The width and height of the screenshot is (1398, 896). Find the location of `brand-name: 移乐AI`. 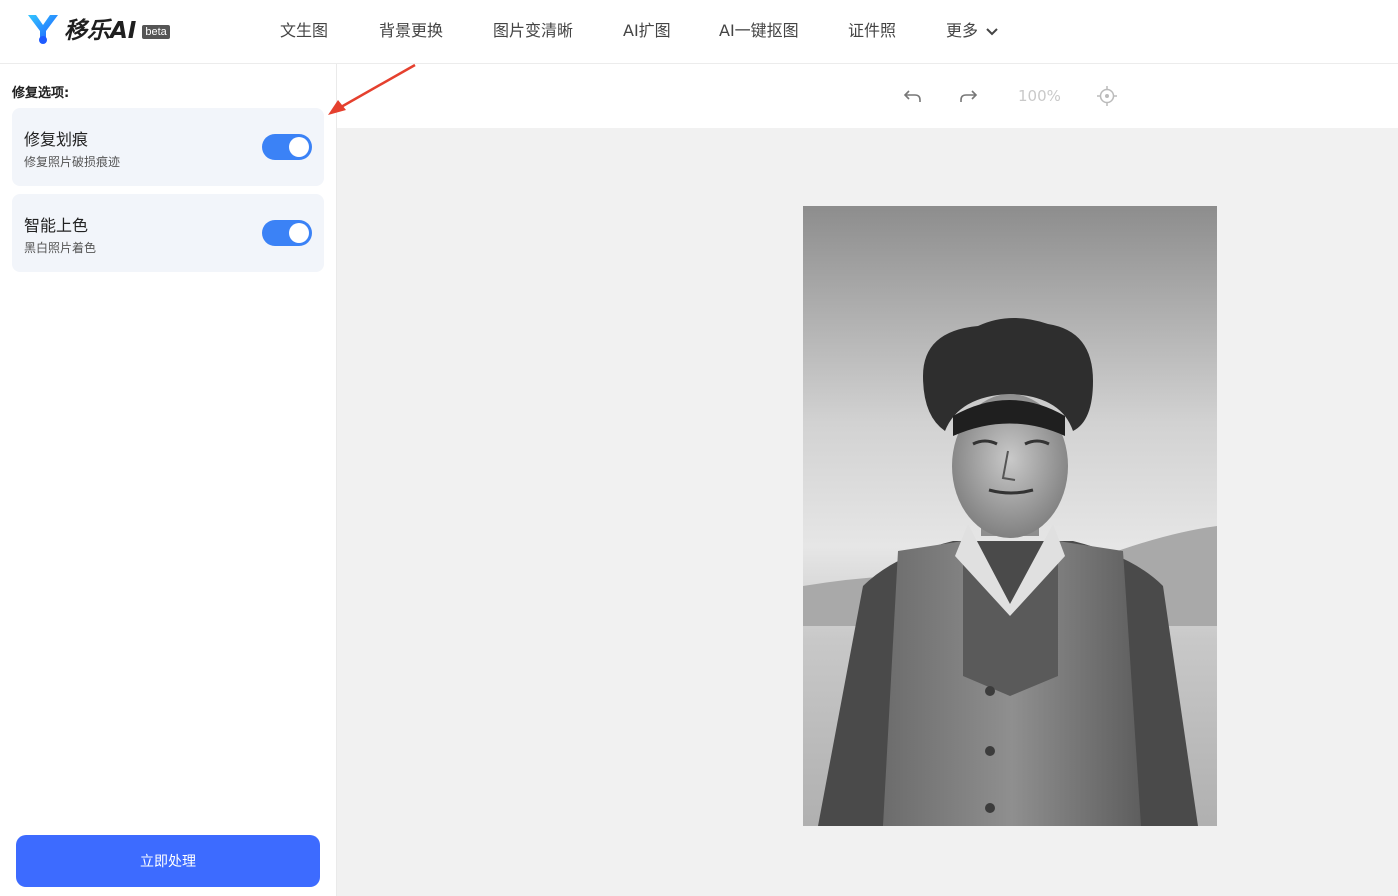

brand-name: 移乐AI is located at coordinates (100, 31).